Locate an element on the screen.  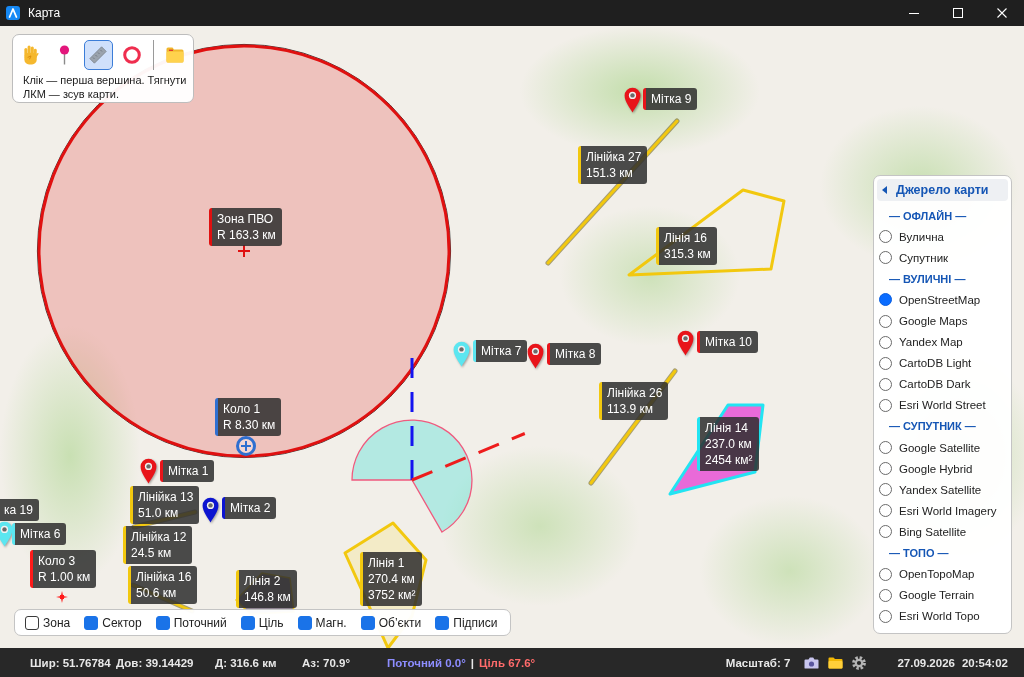
layer-toggle: Сектор is located at coordinates (113, 622).